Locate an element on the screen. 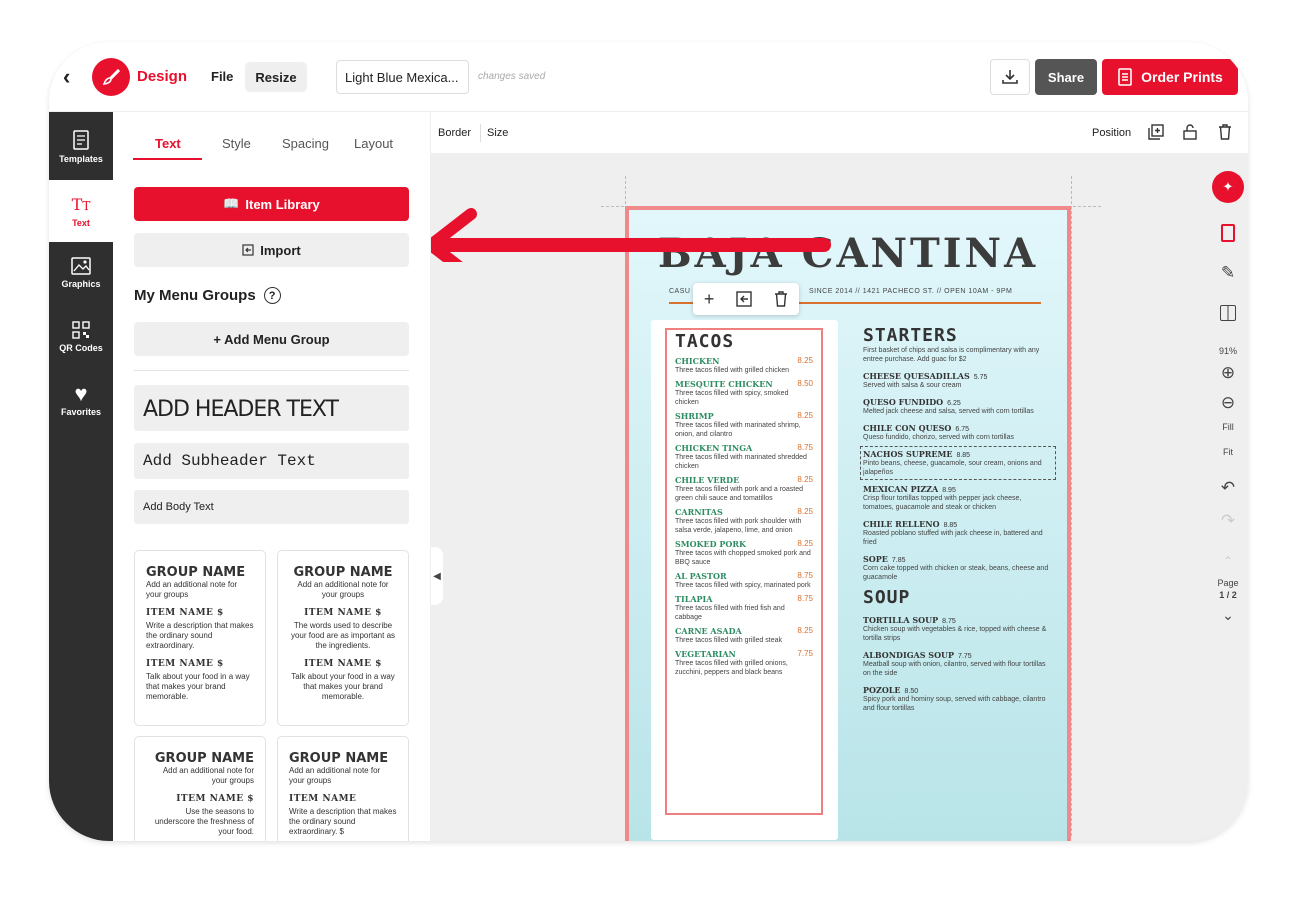  collapse-panel-button: ◀ is located at coordinates (437, 576).